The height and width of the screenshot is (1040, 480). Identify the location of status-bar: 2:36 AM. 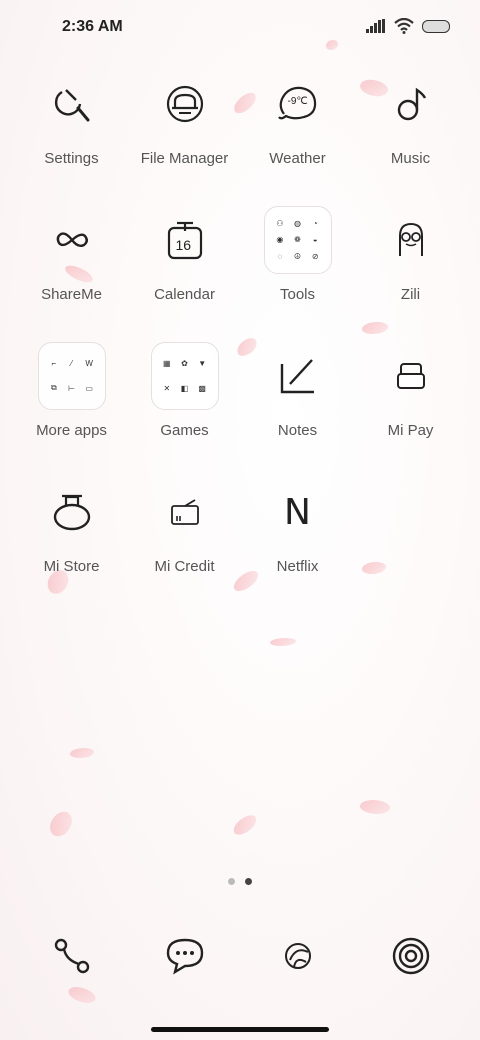
(240, 28).